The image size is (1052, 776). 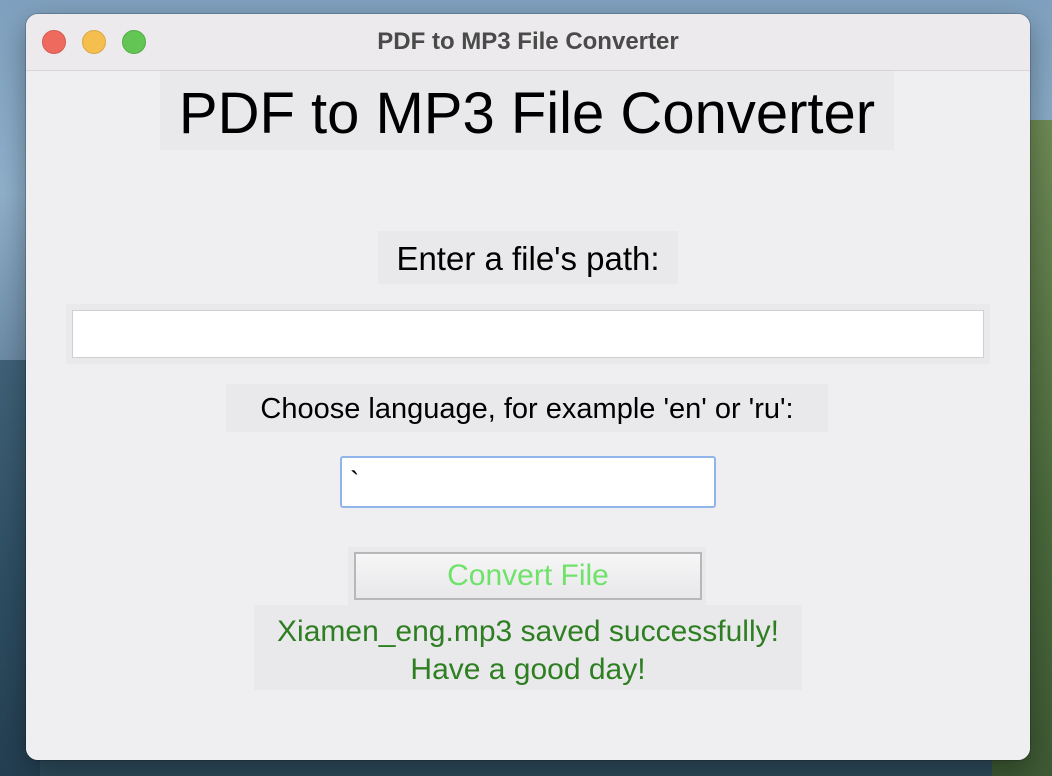 What do you see at coordinates (527, 110) in the screenshot?
I see `page-title: PDF to MP3 File Converter` at bounding box center [527, 110].